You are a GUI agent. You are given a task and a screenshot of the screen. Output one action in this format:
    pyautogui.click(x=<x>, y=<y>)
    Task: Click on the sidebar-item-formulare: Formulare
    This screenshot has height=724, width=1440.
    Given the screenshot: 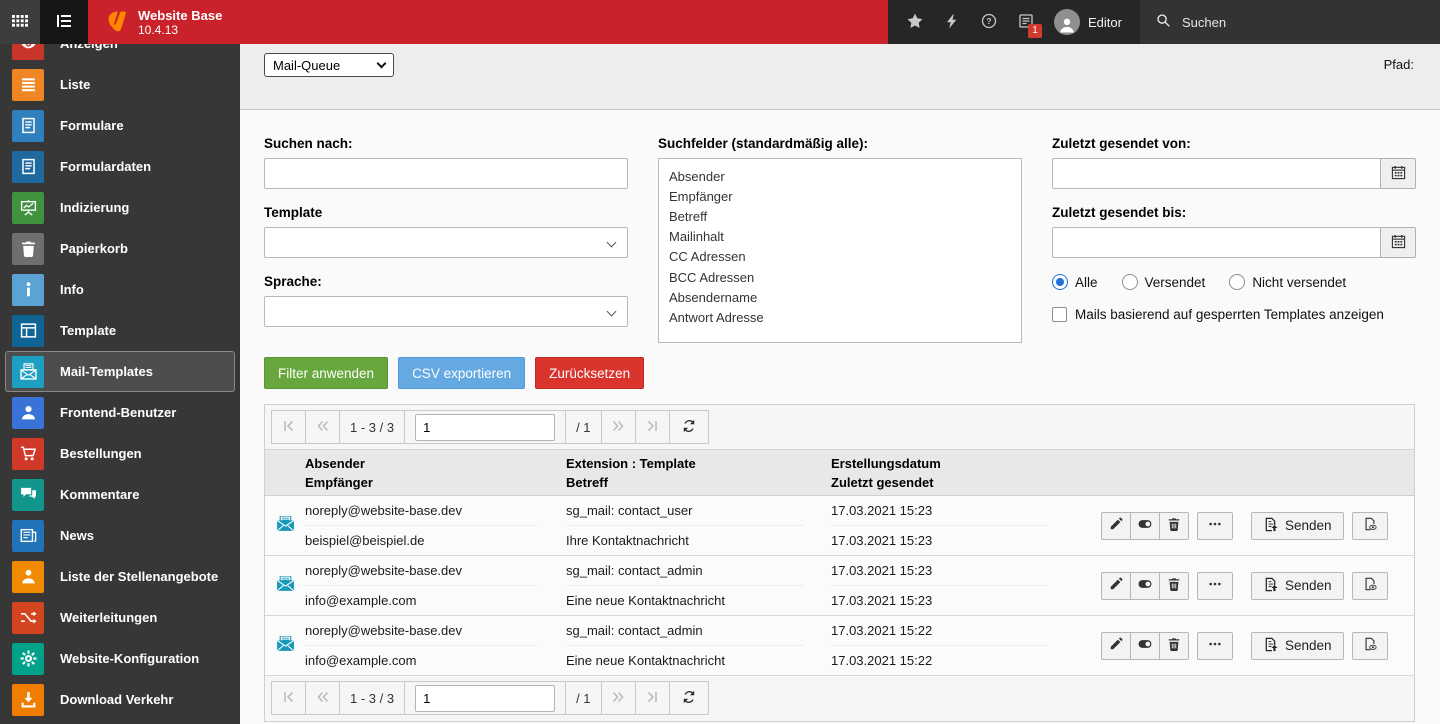 What is the action you would take?
    pyautogui.click(x=120, y=125)
    